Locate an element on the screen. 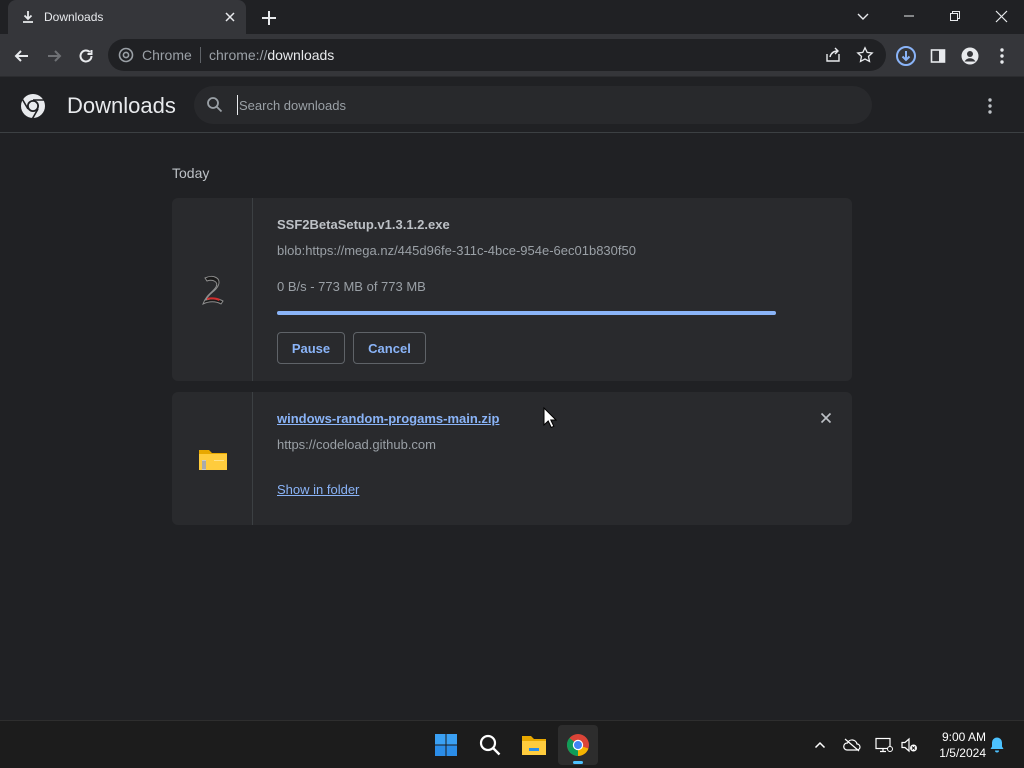 The width and height of the screenshot is (1024, 768). download-icon is located at coordinates (28, 17).